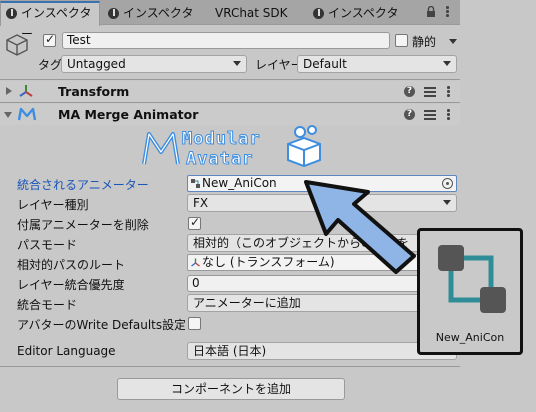 The image size is (536, 412). I want to click on active-checkbox, so click(49, 39).